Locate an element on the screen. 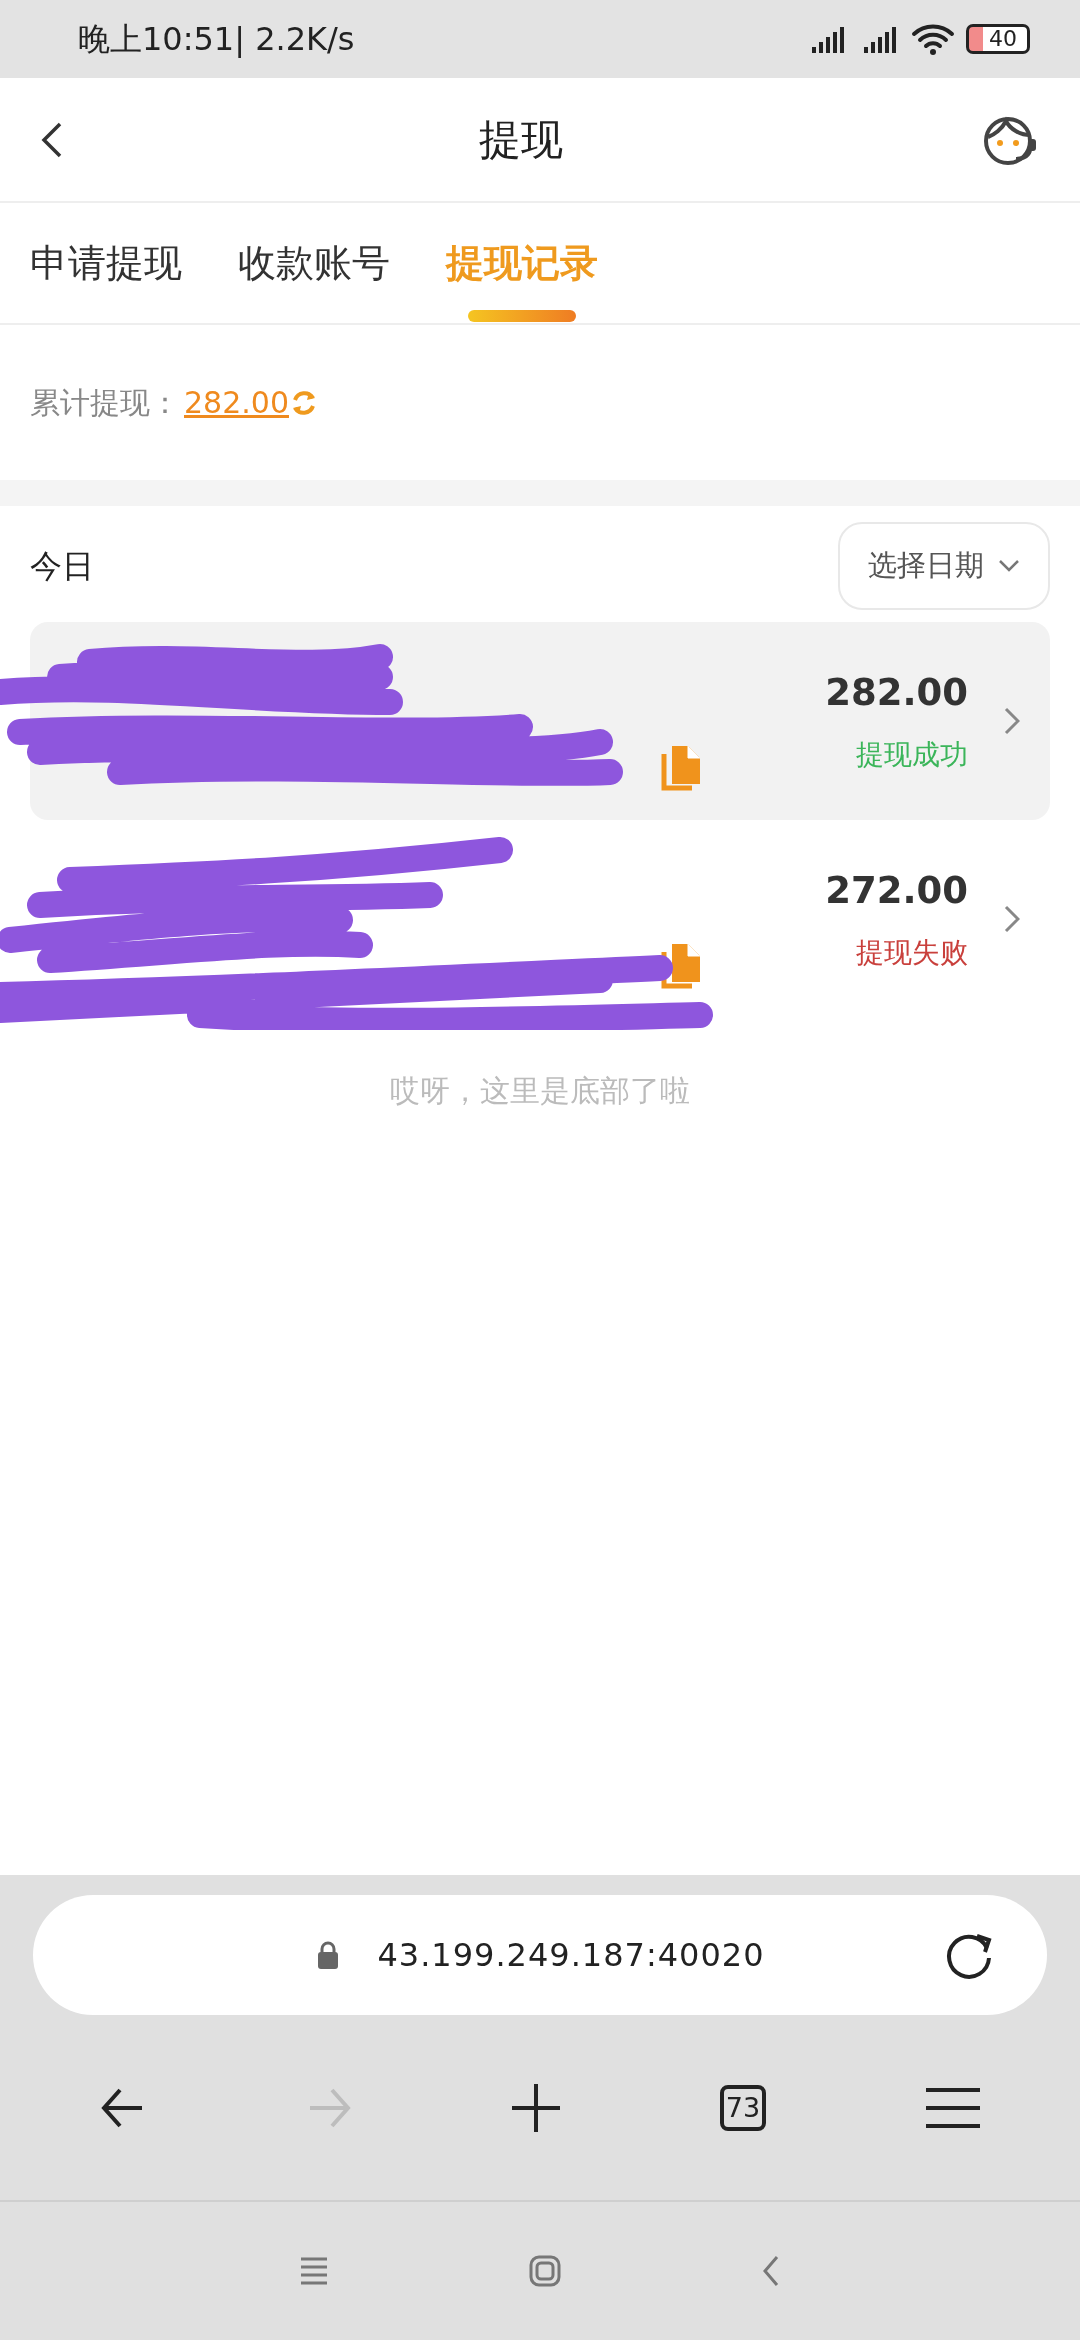 This screenshot has height=2340, width=1080. total-label: 累计提现： is located at coordinates (105, 403).